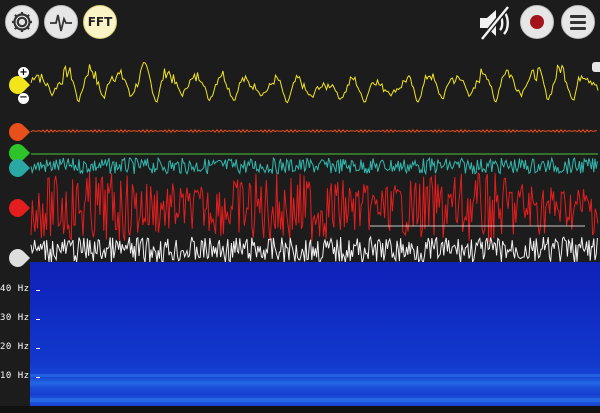  I want to click on channel-6-marker, so click(19, 258).